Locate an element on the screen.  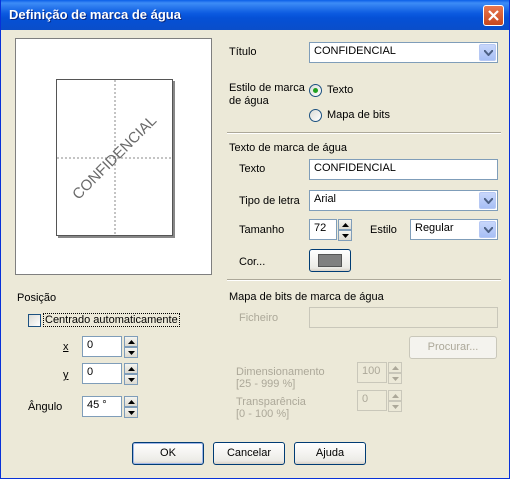
title-select: CONFIDENCIAL is located at coordinates (403, 52).